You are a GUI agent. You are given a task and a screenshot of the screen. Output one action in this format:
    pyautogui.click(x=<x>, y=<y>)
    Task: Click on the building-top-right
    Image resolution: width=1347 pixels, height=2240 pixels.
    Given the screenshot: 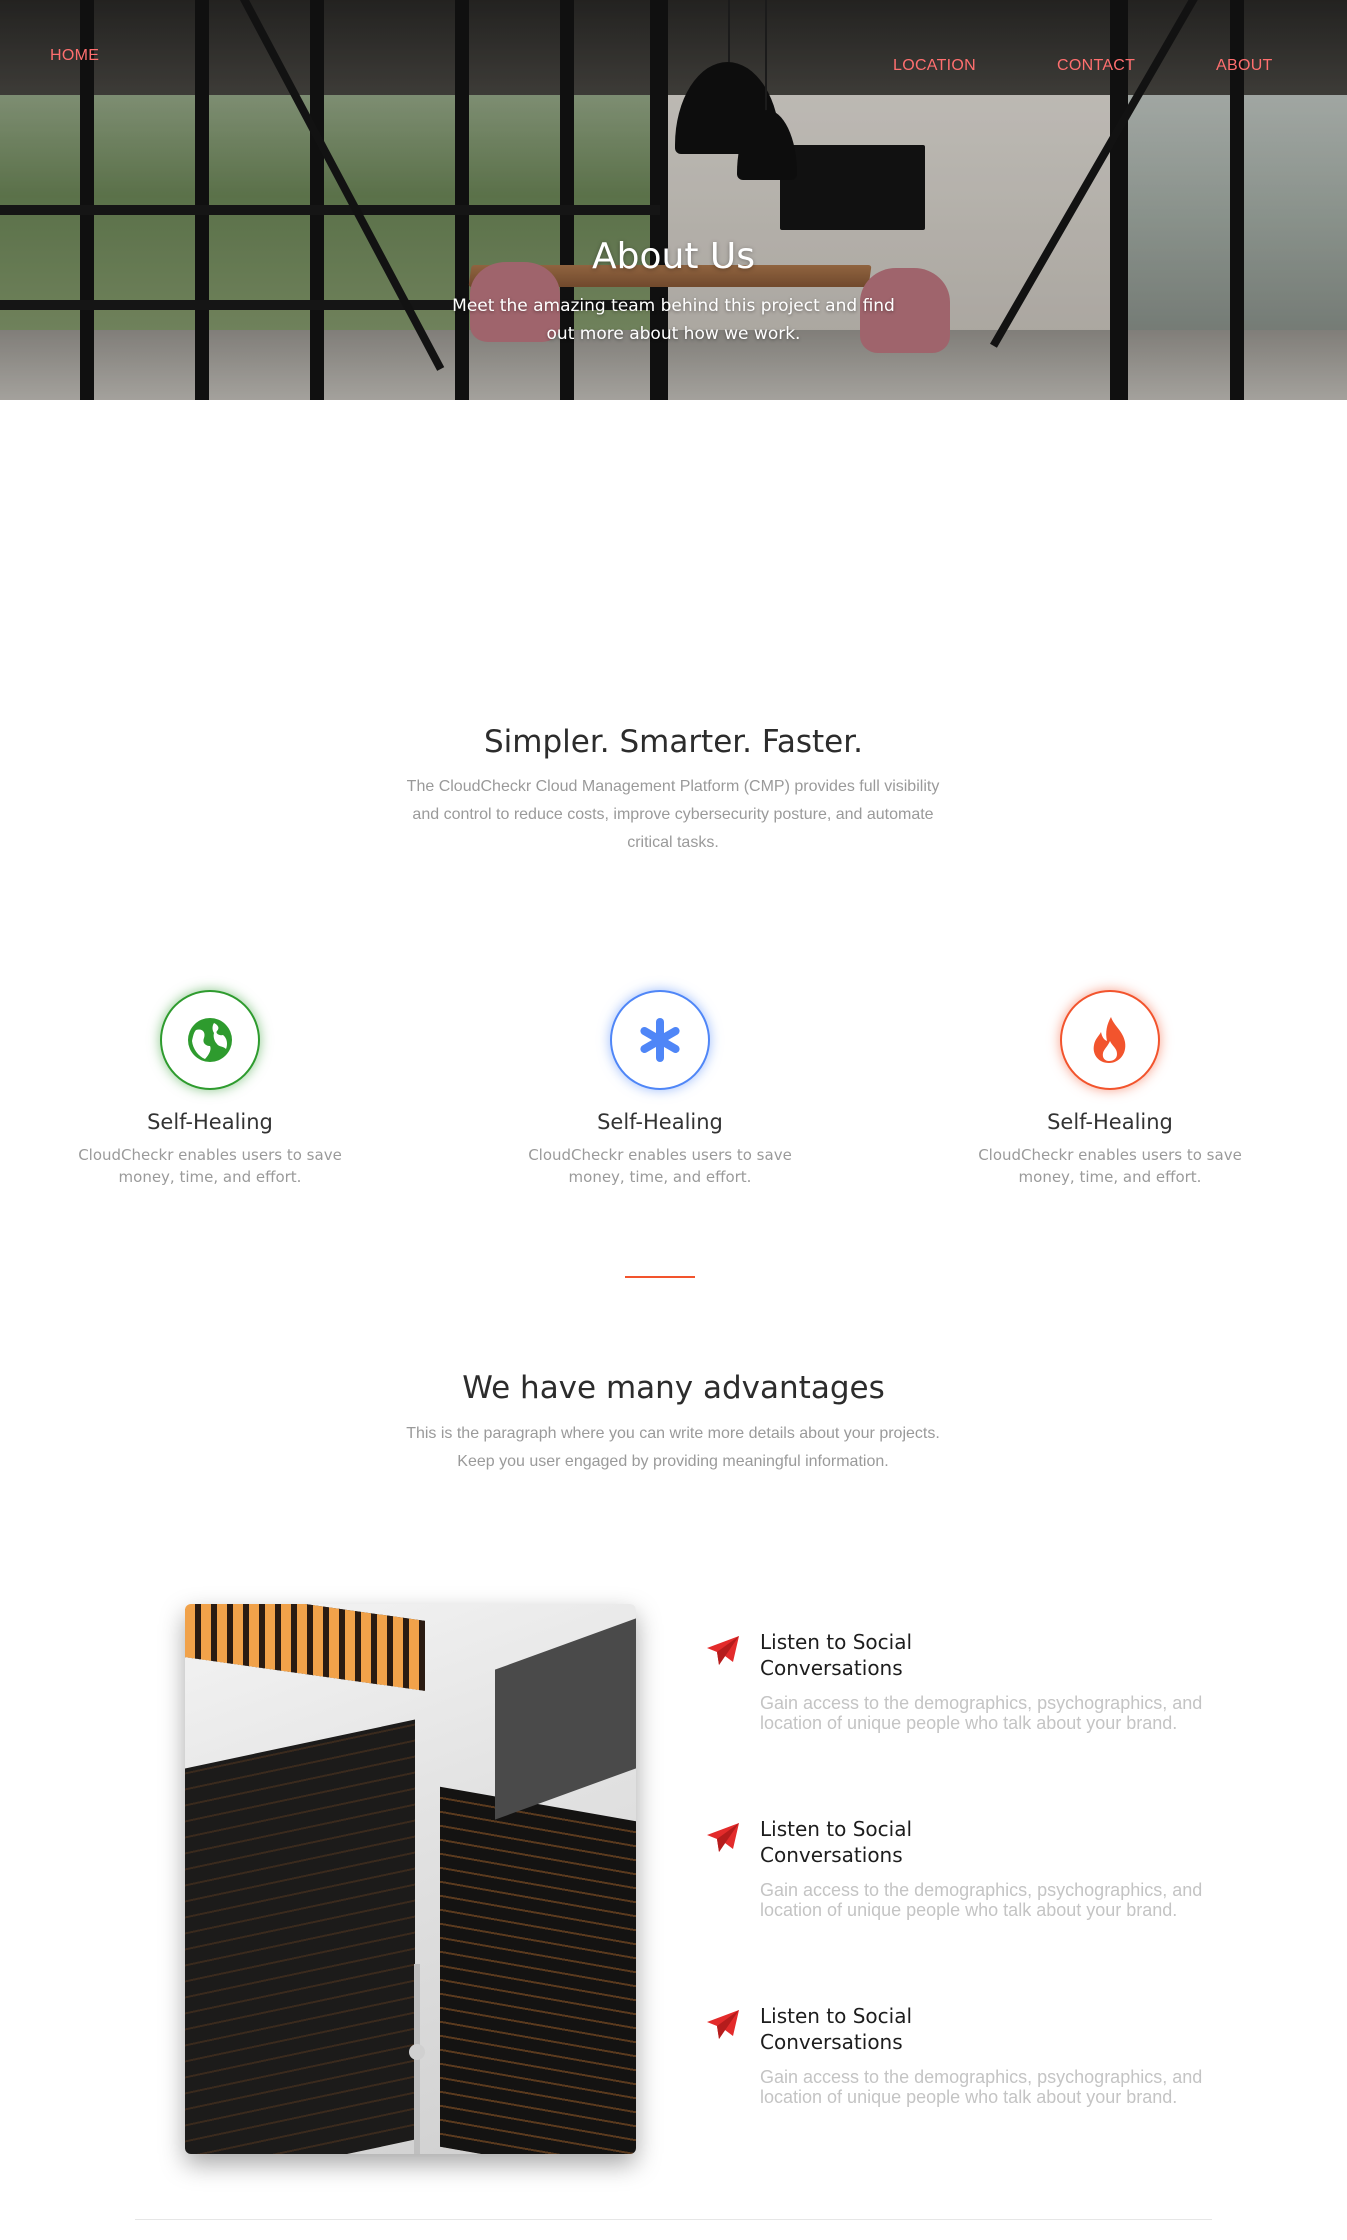 What is the action you would take?
    pyautogui.click(x=565, y=1719)
    